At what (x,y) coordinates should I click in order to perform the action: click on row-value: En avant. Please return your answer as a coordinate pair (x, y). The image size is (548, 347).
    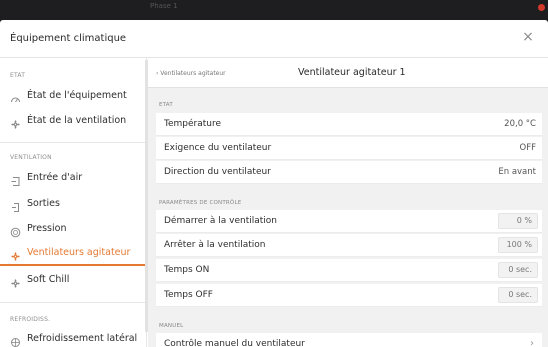
    Looking at the image, I should click on (517, 172).